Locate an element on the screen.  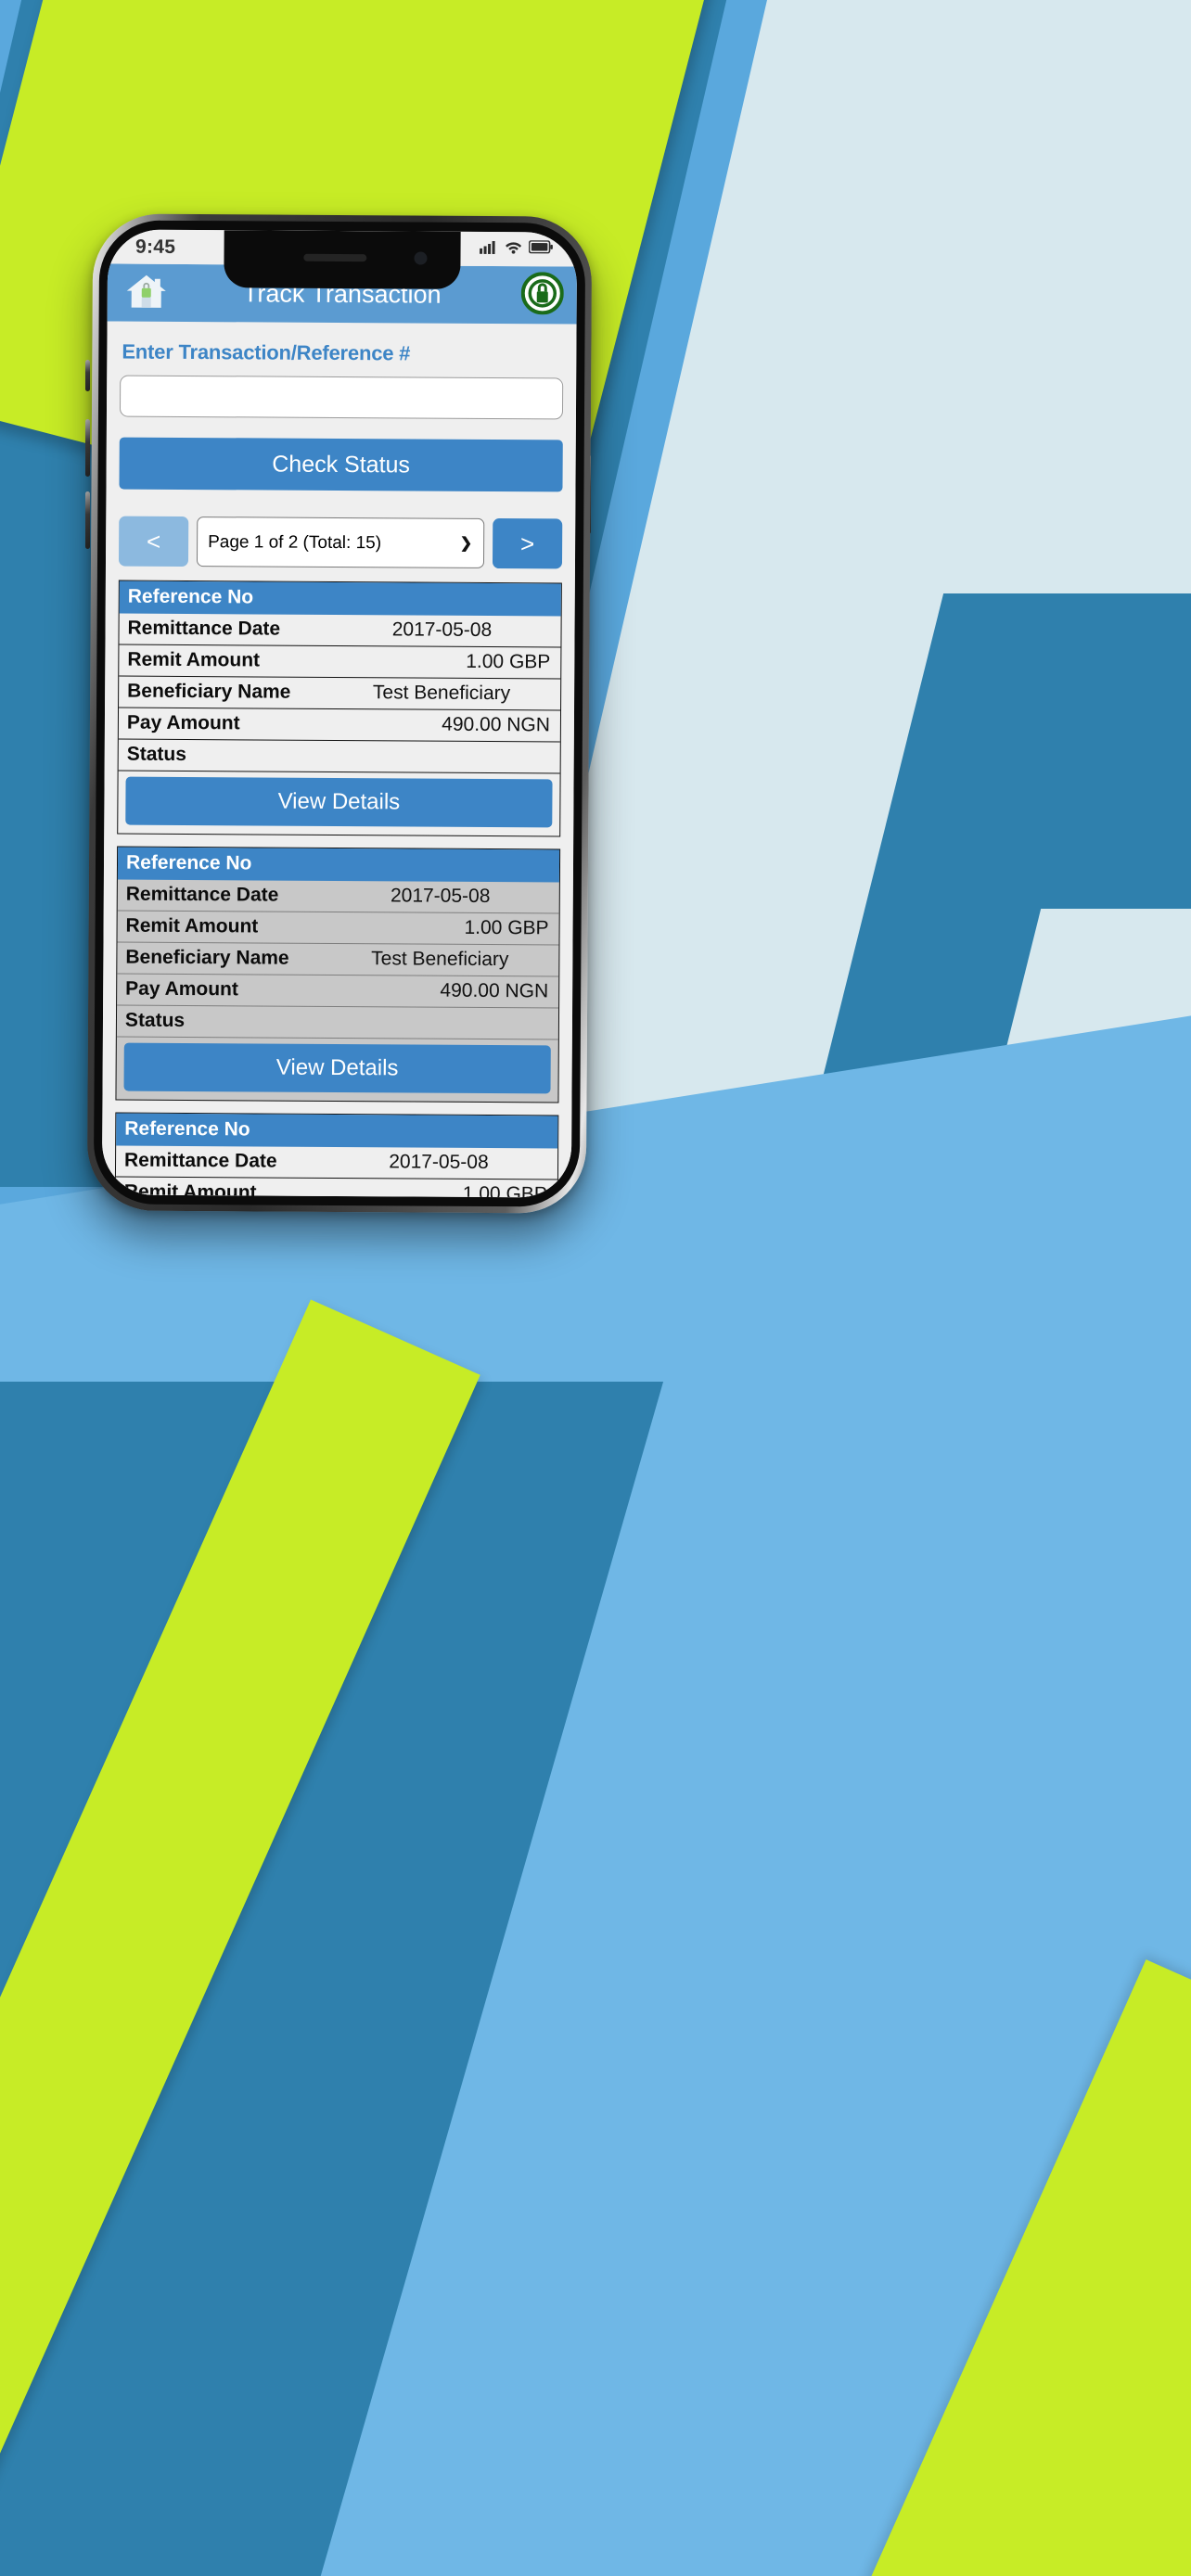
page-selector-wrapper: Page 1 of 2 (Total: 15) ❯ is located at coordinates (340, 542).